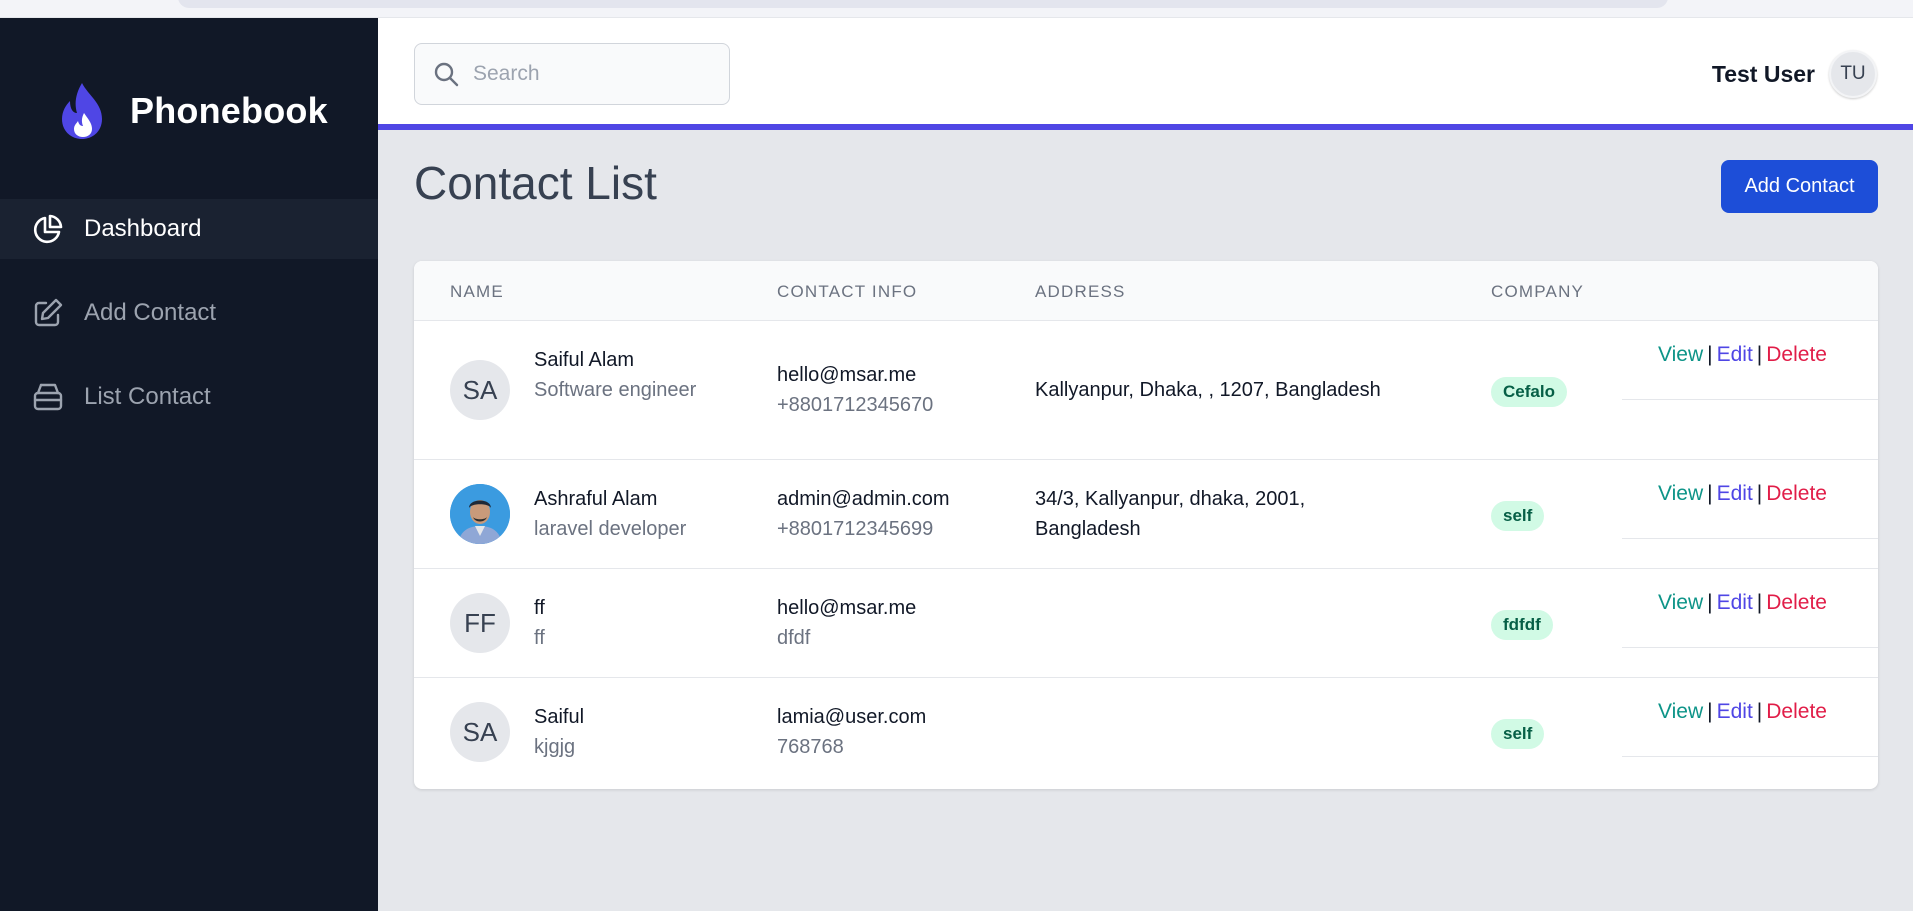  Describe the element at coordinates (143, 228) in the screenshot. I see `sidebar-item-label: Dashboard` at that location.